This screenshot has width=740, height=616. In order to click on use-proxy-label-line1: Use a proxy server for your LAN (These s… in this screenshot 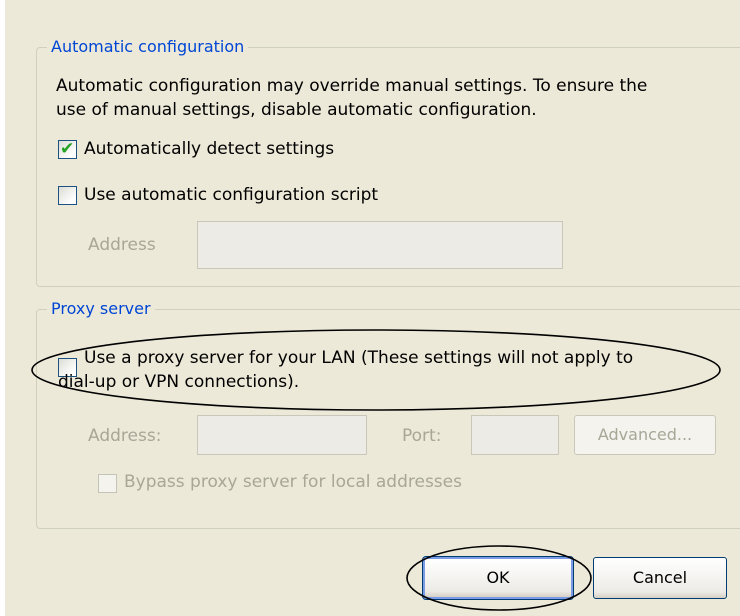, I will do `click(358, 358)`.